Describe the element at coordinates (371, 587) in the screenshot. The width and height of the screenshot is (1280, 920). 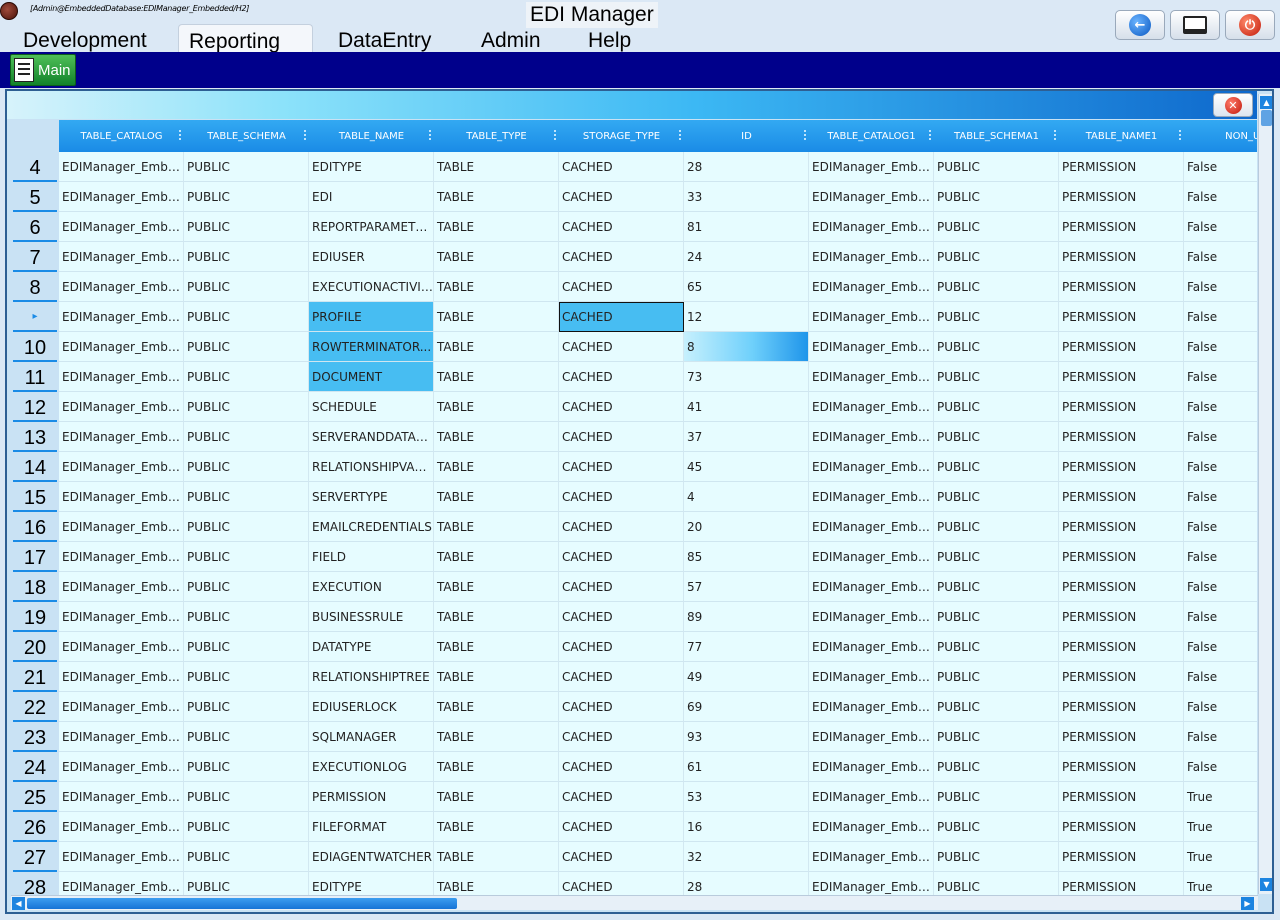
I see `table-cell: EXECUTION` at that location.